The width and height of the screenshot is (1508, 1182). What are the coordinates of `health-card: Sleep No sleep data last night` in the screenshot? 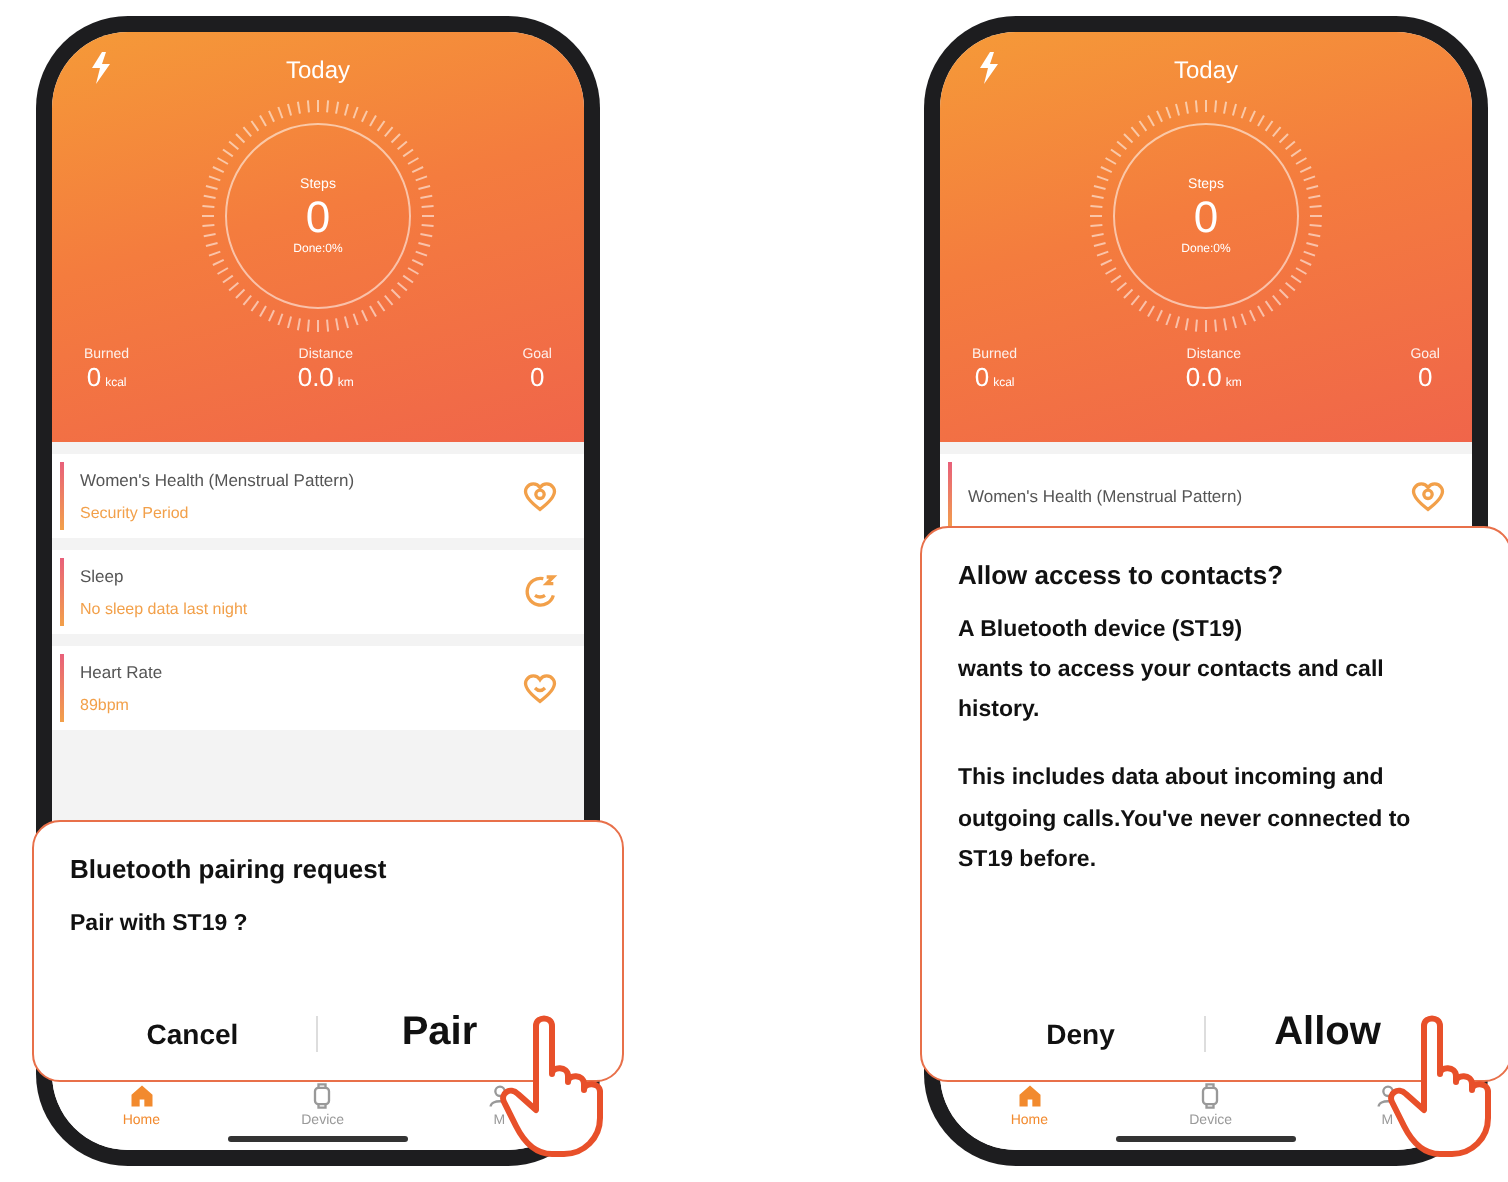 It's located at (318, 592).